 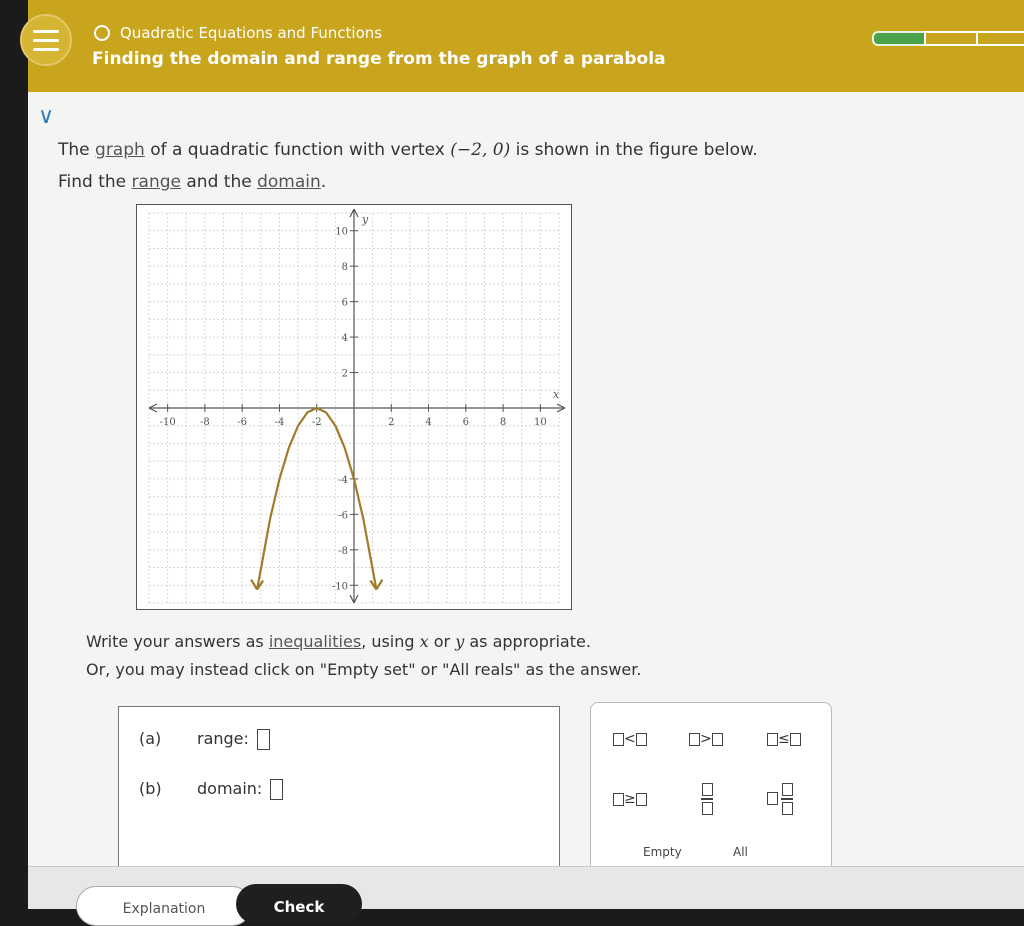 I want to click on x-tick-label: -2, so click(x=317, y=422).